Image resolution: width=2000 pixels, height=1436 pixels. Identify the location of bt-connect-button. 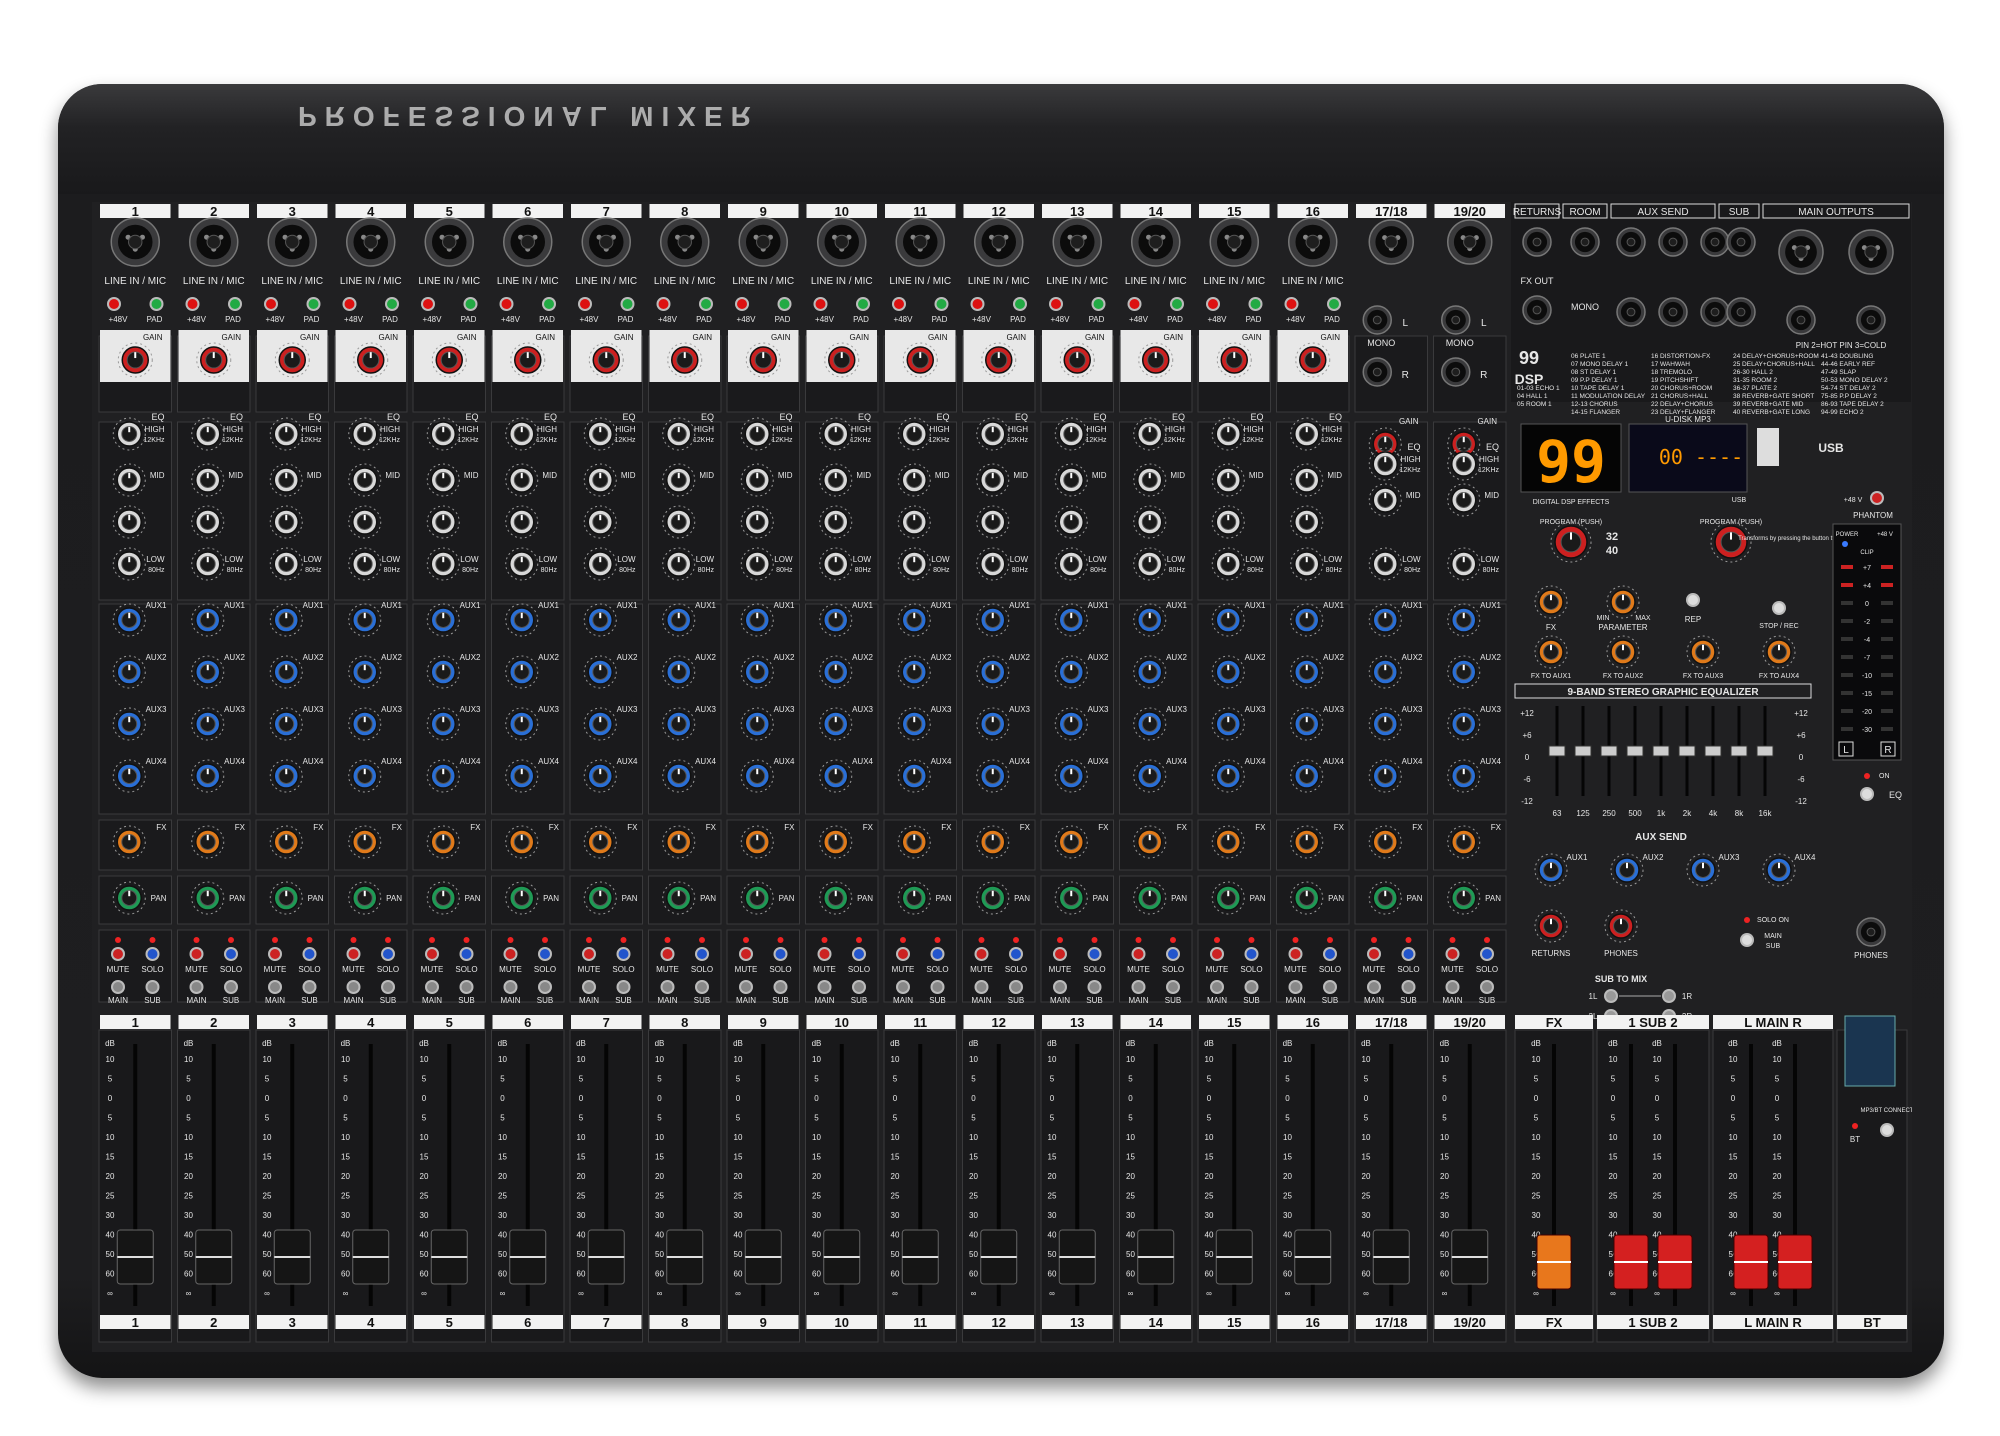
(1887, 1130).